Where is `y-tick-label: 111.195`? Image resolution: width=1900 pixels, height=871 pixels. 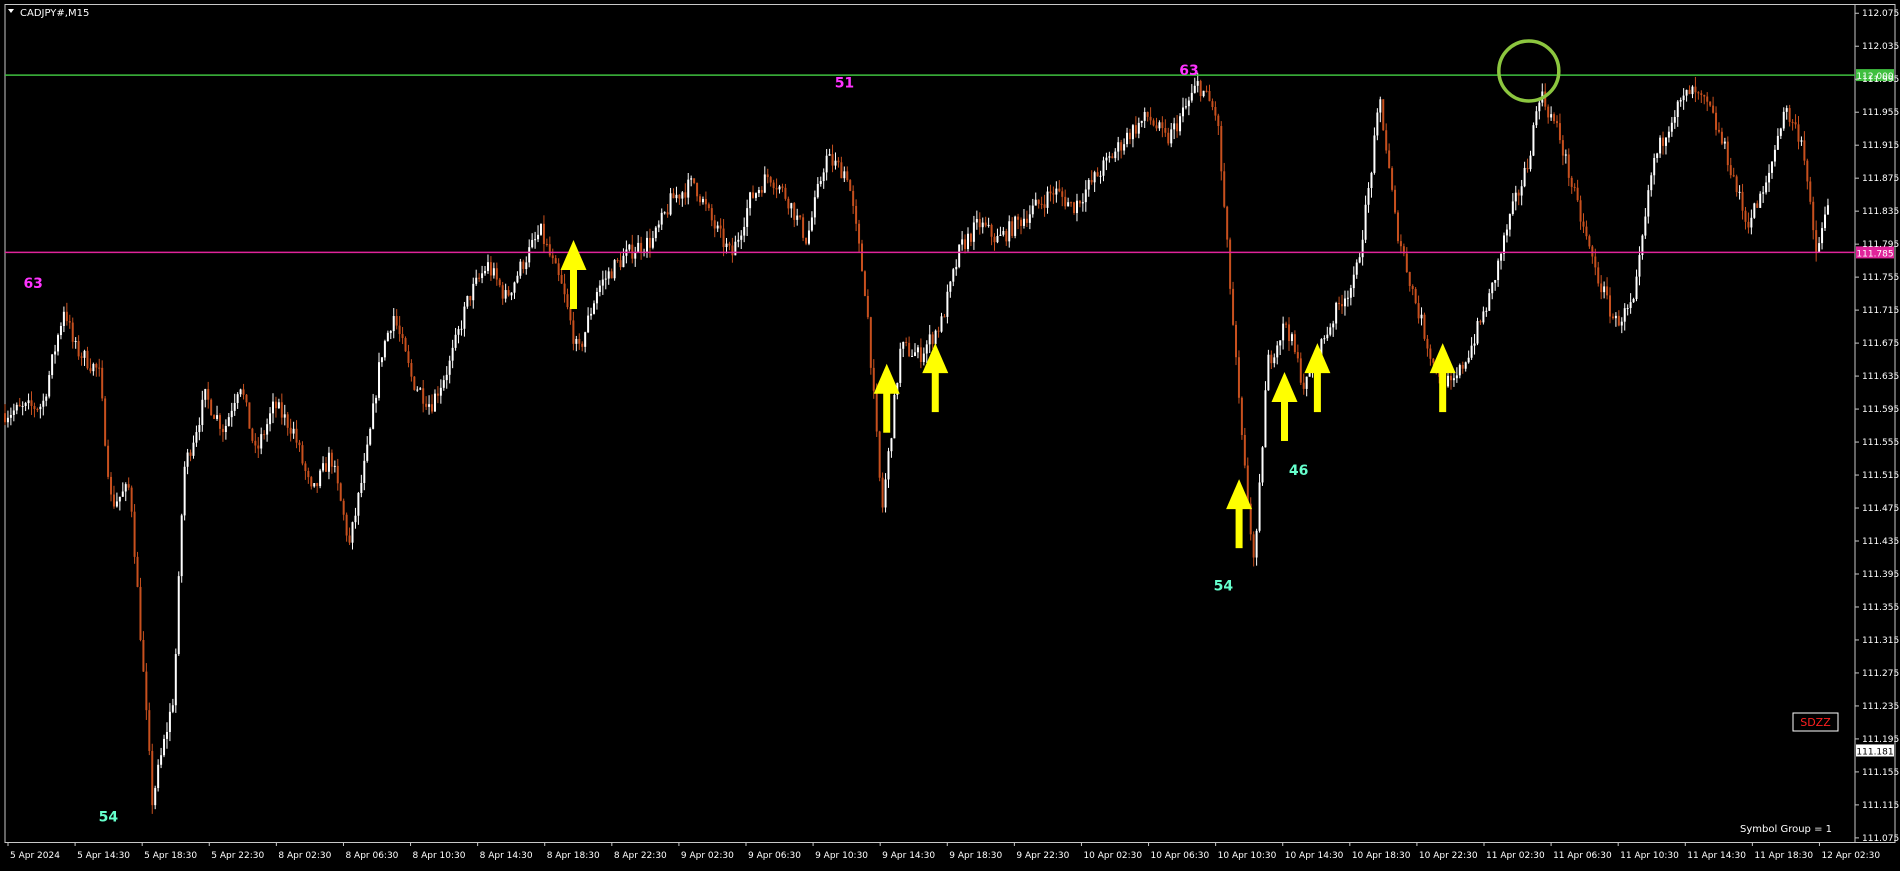
y-tick-label: 111.195 is located at coordinates (1880, 740).